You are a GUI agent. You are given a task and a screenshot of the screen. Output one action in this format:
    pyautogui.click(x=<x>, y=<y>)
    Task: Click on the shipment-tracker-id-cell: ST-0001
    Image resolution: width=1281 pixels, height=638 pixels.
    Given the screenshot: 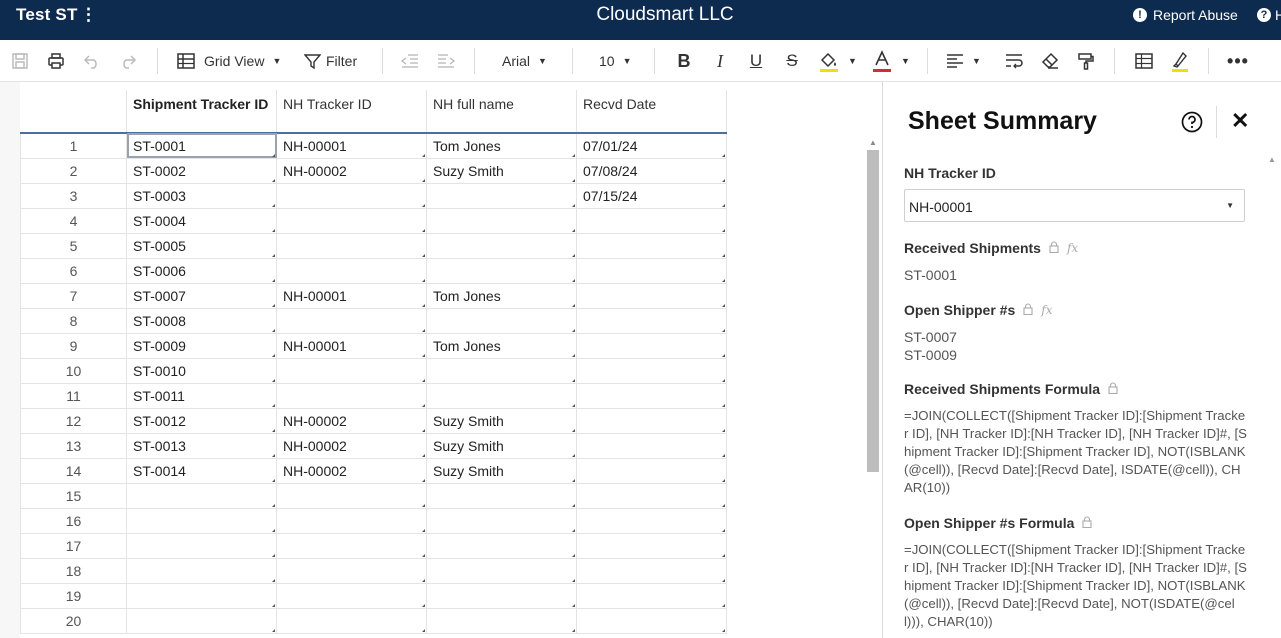 What is the action you would take?
    pyautogui.click(x=201, y=145)
    